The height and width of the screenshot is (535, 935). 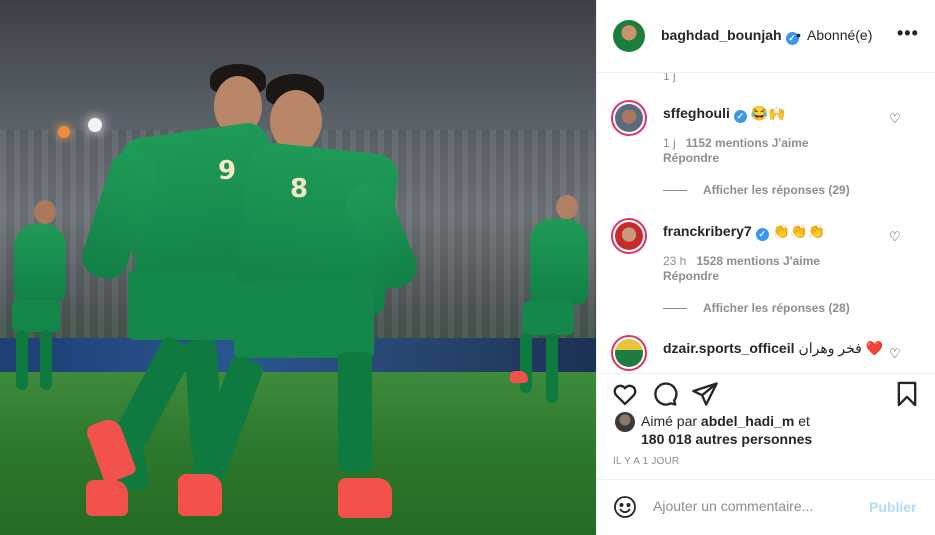 What do you see at coordinates (625, 422) in the screenshot?
I see `liker-avatar` at bounding box center [625, 422].